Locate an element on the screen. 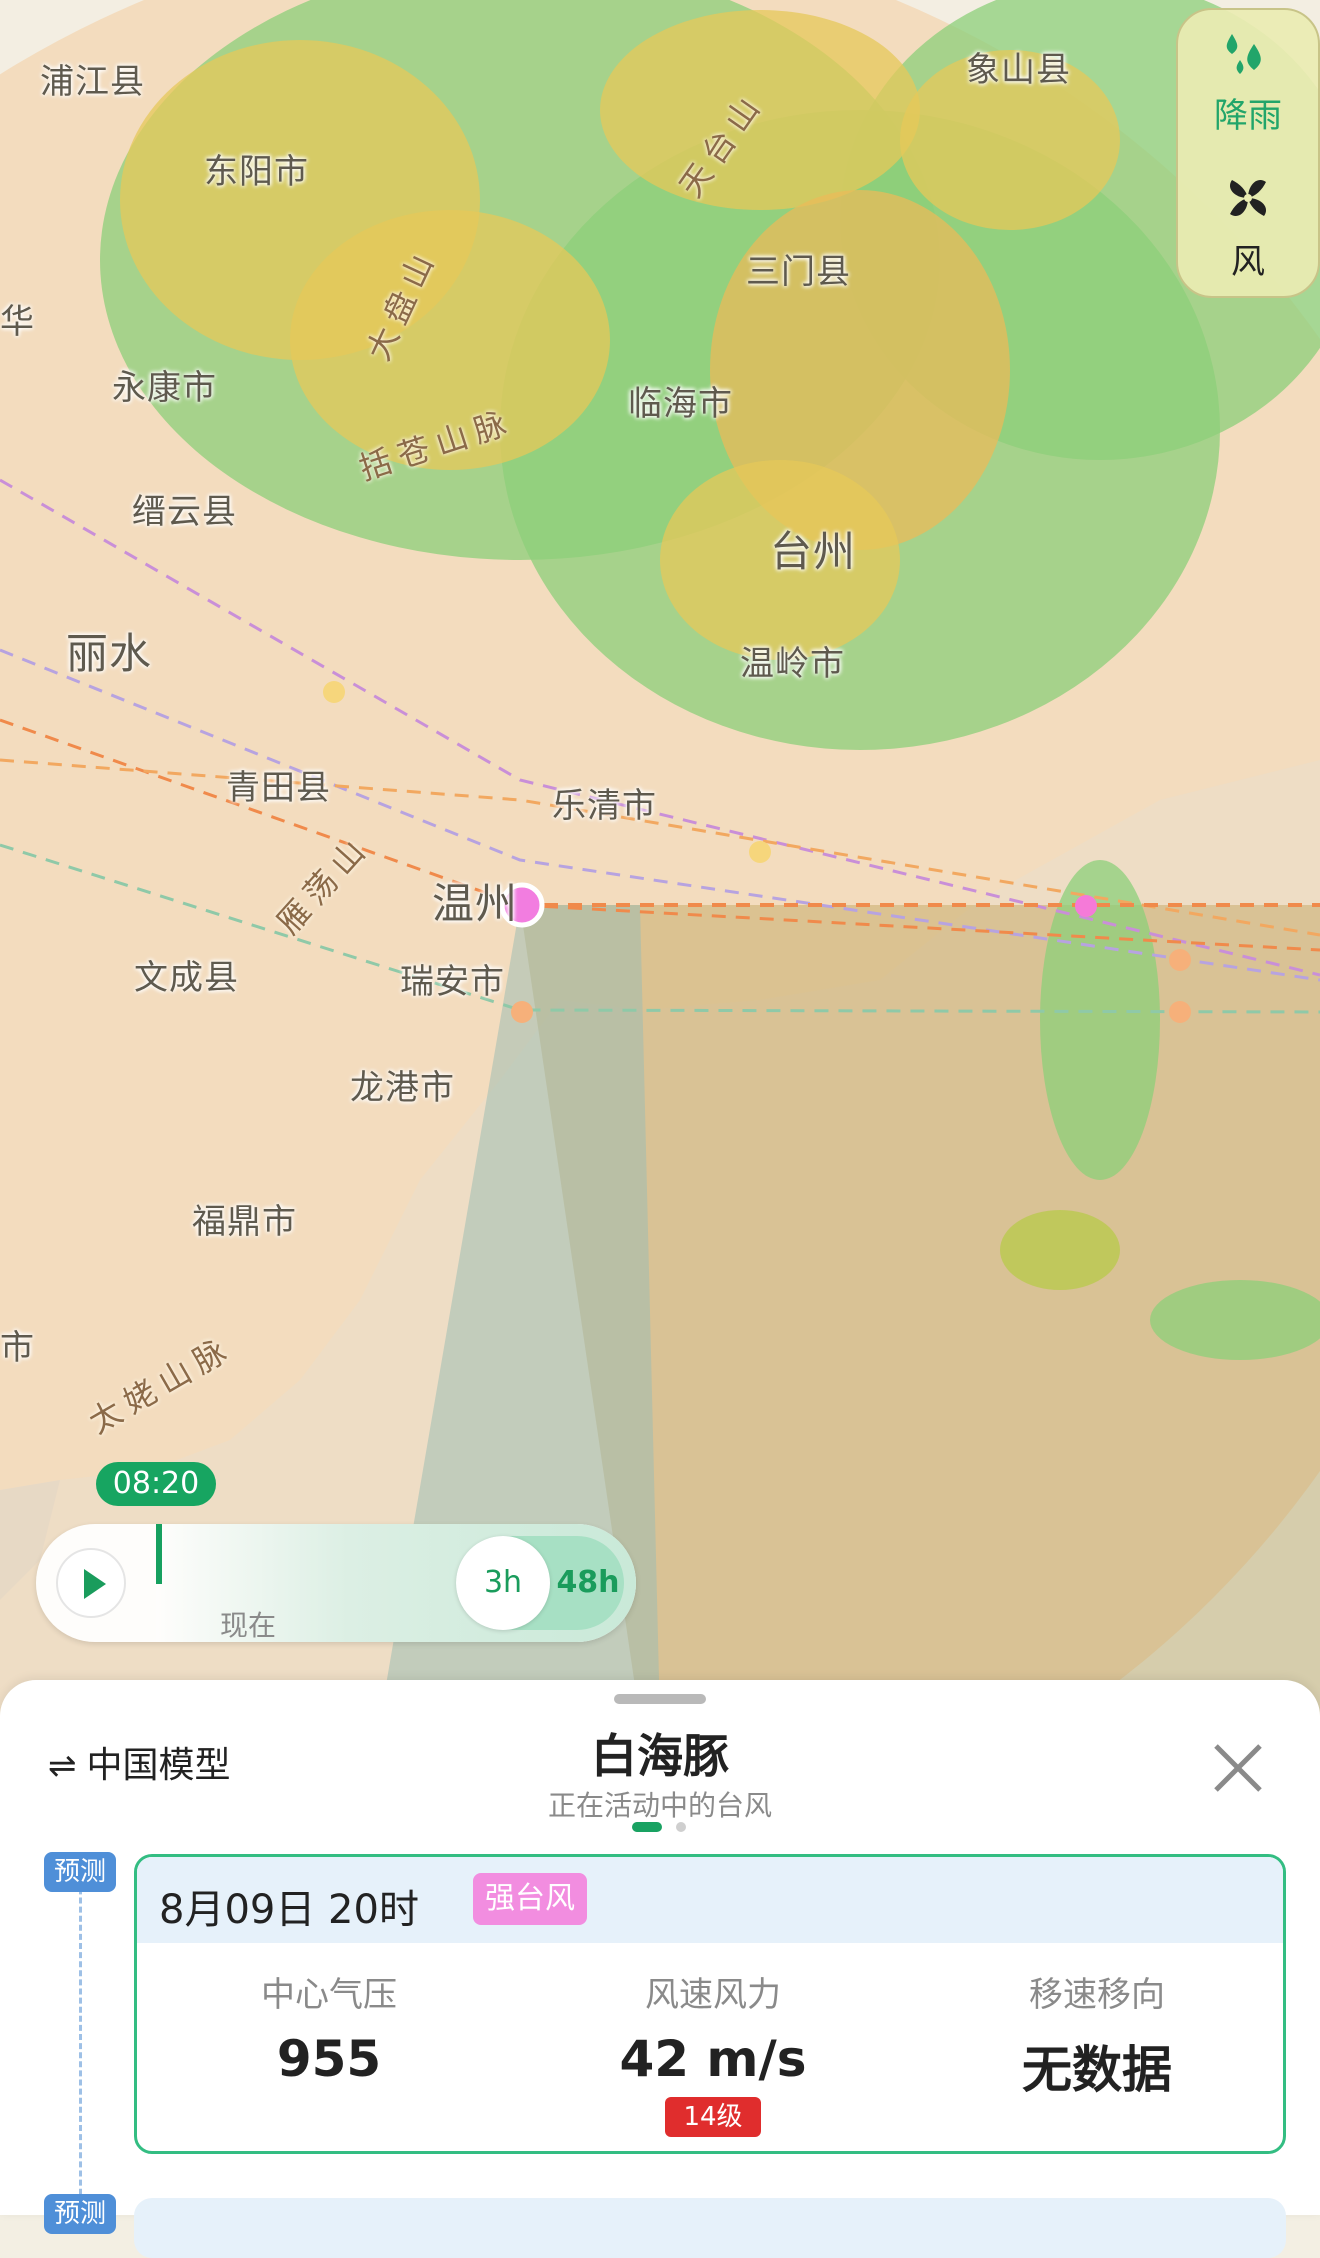 This screenshot has width=1320, height=2258. map-label: 三门县 is located at coordinates (798, 272).